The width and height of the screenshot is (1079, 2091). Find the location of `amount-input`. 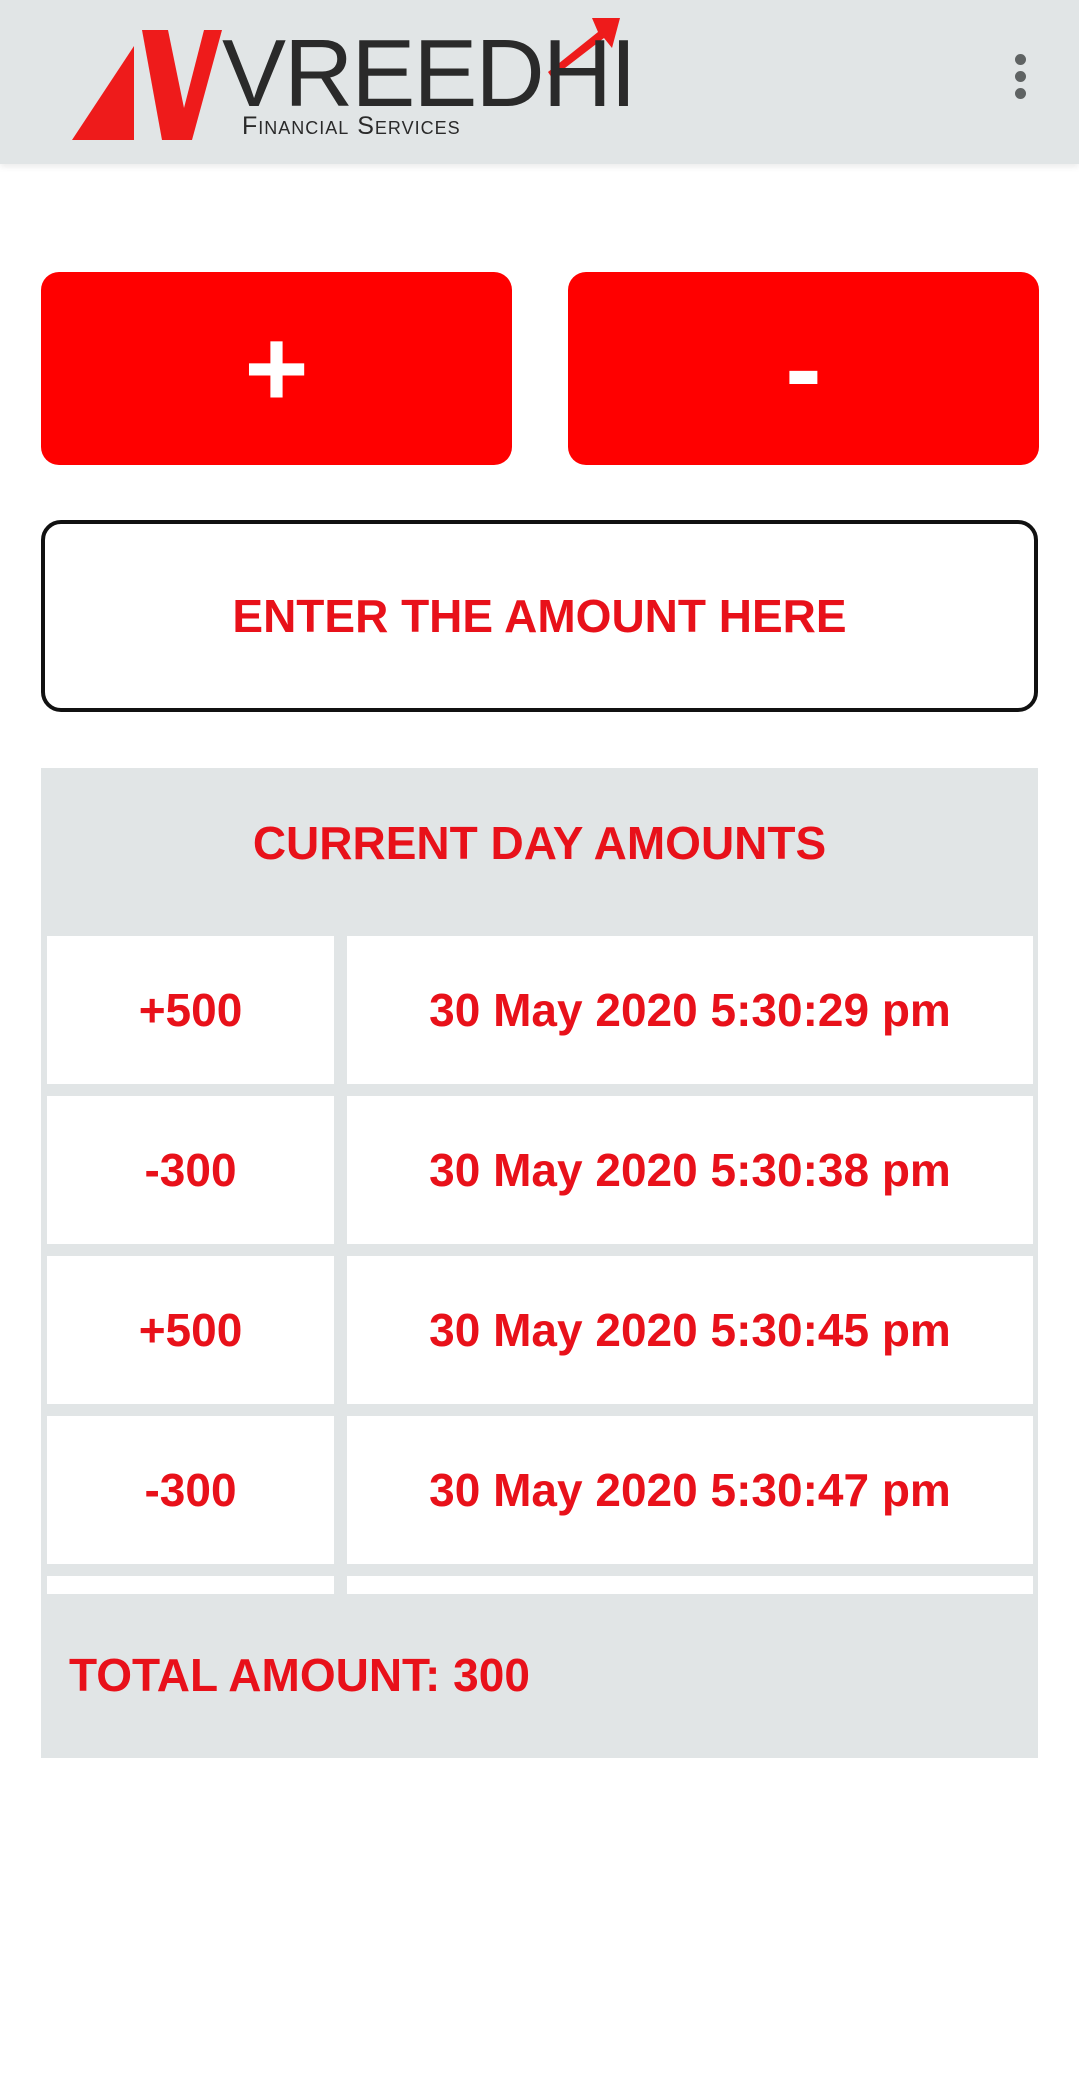

amount-input is located at coordinates (539, 616).